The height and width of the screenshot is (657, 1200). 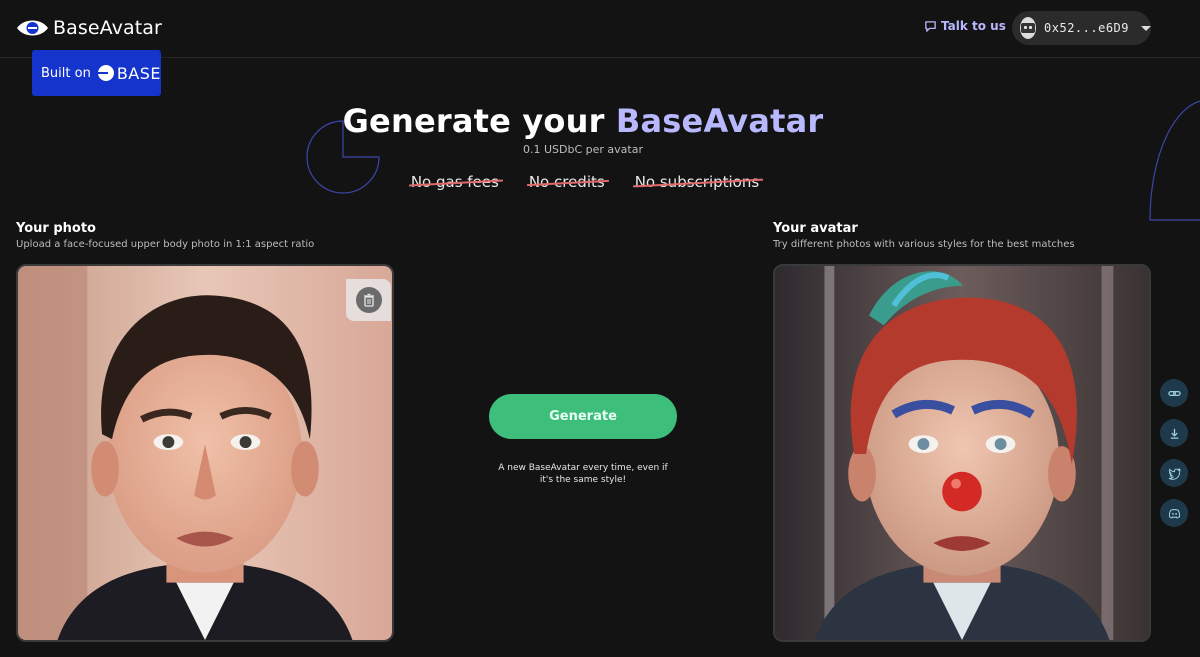 What do you see at coordinates (719, 121) in the screenshot?
I see `hero-title-accent: BaseAvatar` at bounding box center [719, 121].